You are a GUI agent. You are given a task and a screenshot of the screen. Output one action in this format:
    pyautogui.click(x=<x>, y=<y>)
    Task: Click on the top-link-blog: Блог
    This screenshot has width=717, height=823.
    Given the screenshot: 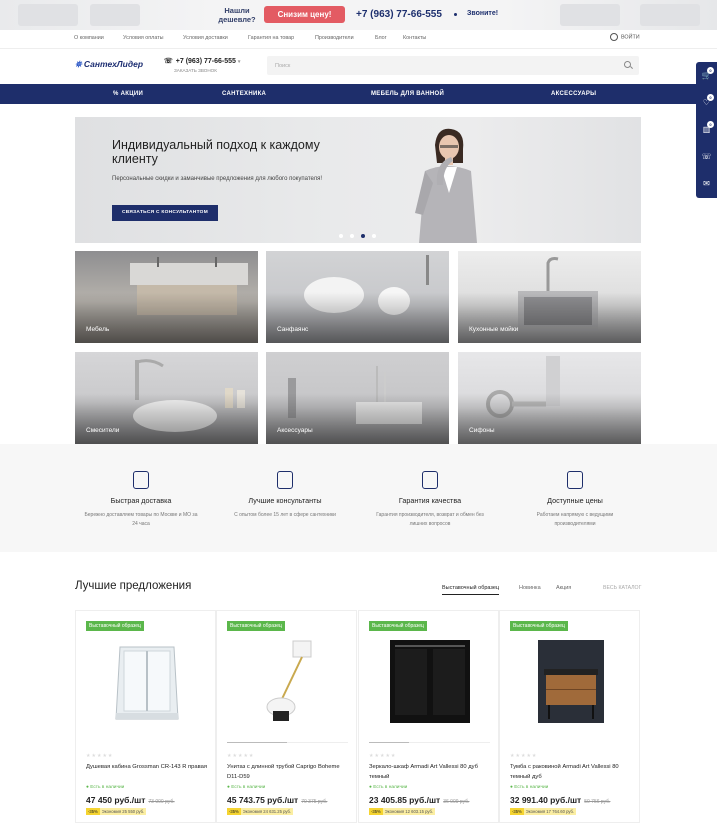 What is the action you would take?
    pyautogui.click(x=381, y=38)
    